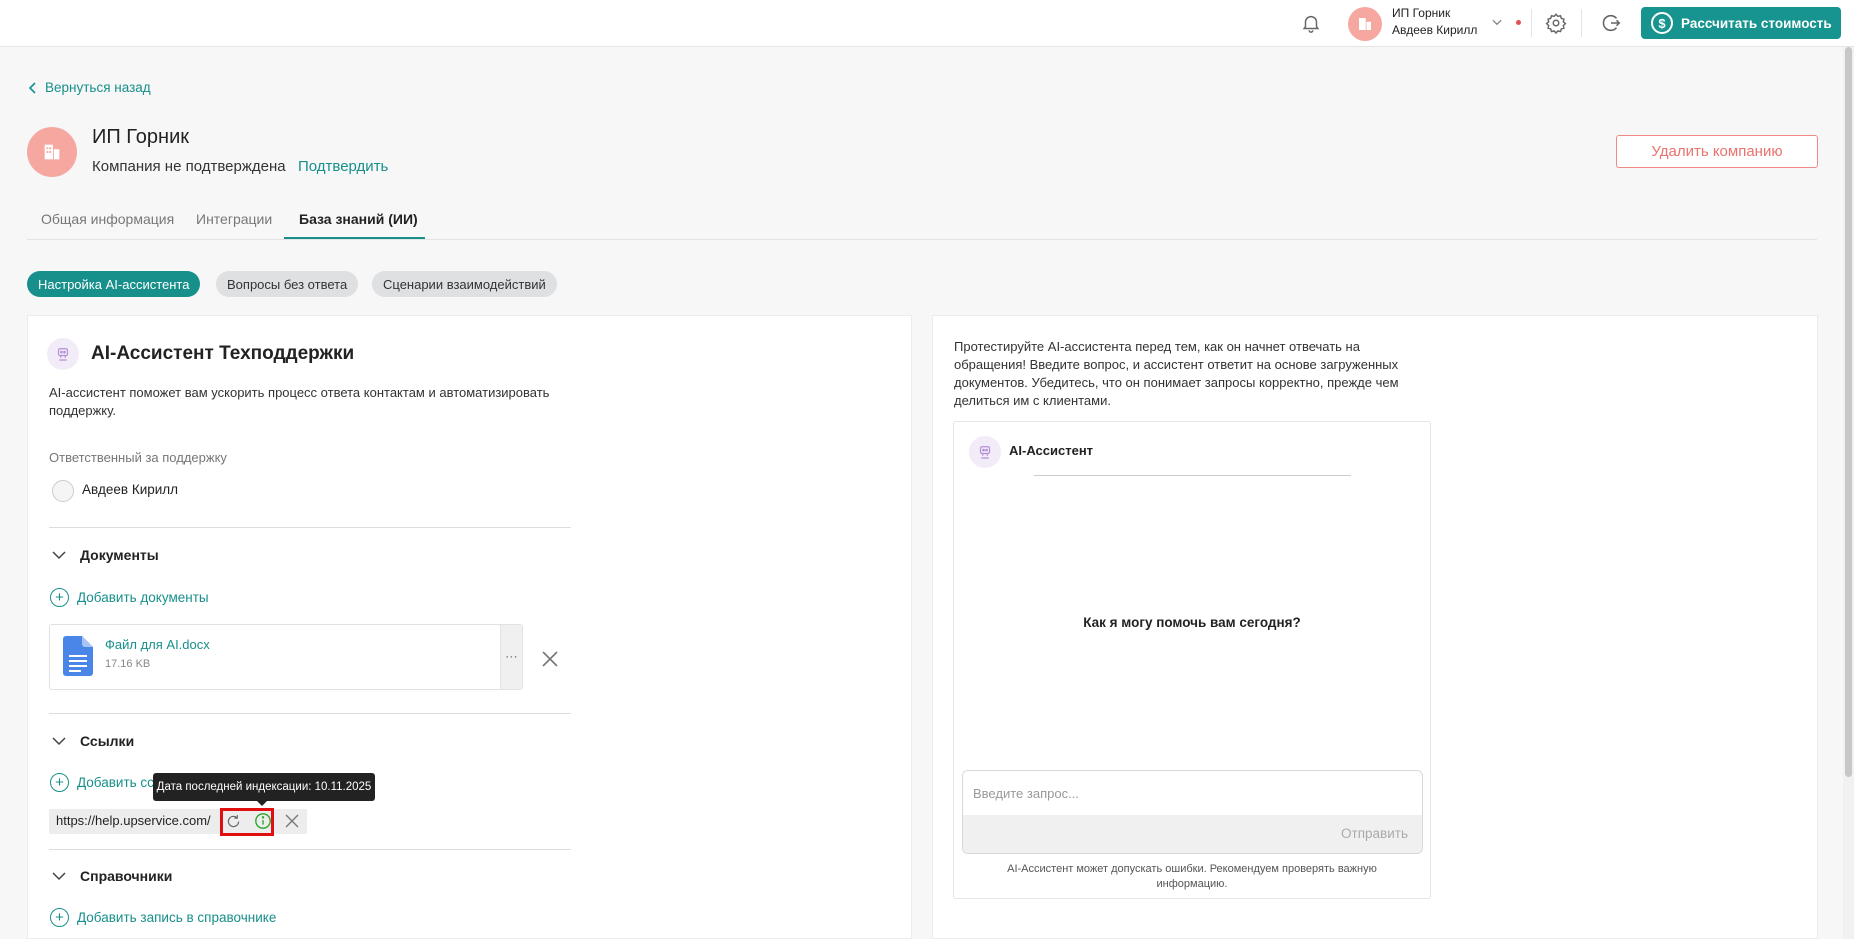 This screenshot has width=1854, height=939. What do you see at coordinates (358, 219) in the screenshot?
I see `tab-knowledge-base: База знаний (ИИ)` at bounding box center [358, 219].